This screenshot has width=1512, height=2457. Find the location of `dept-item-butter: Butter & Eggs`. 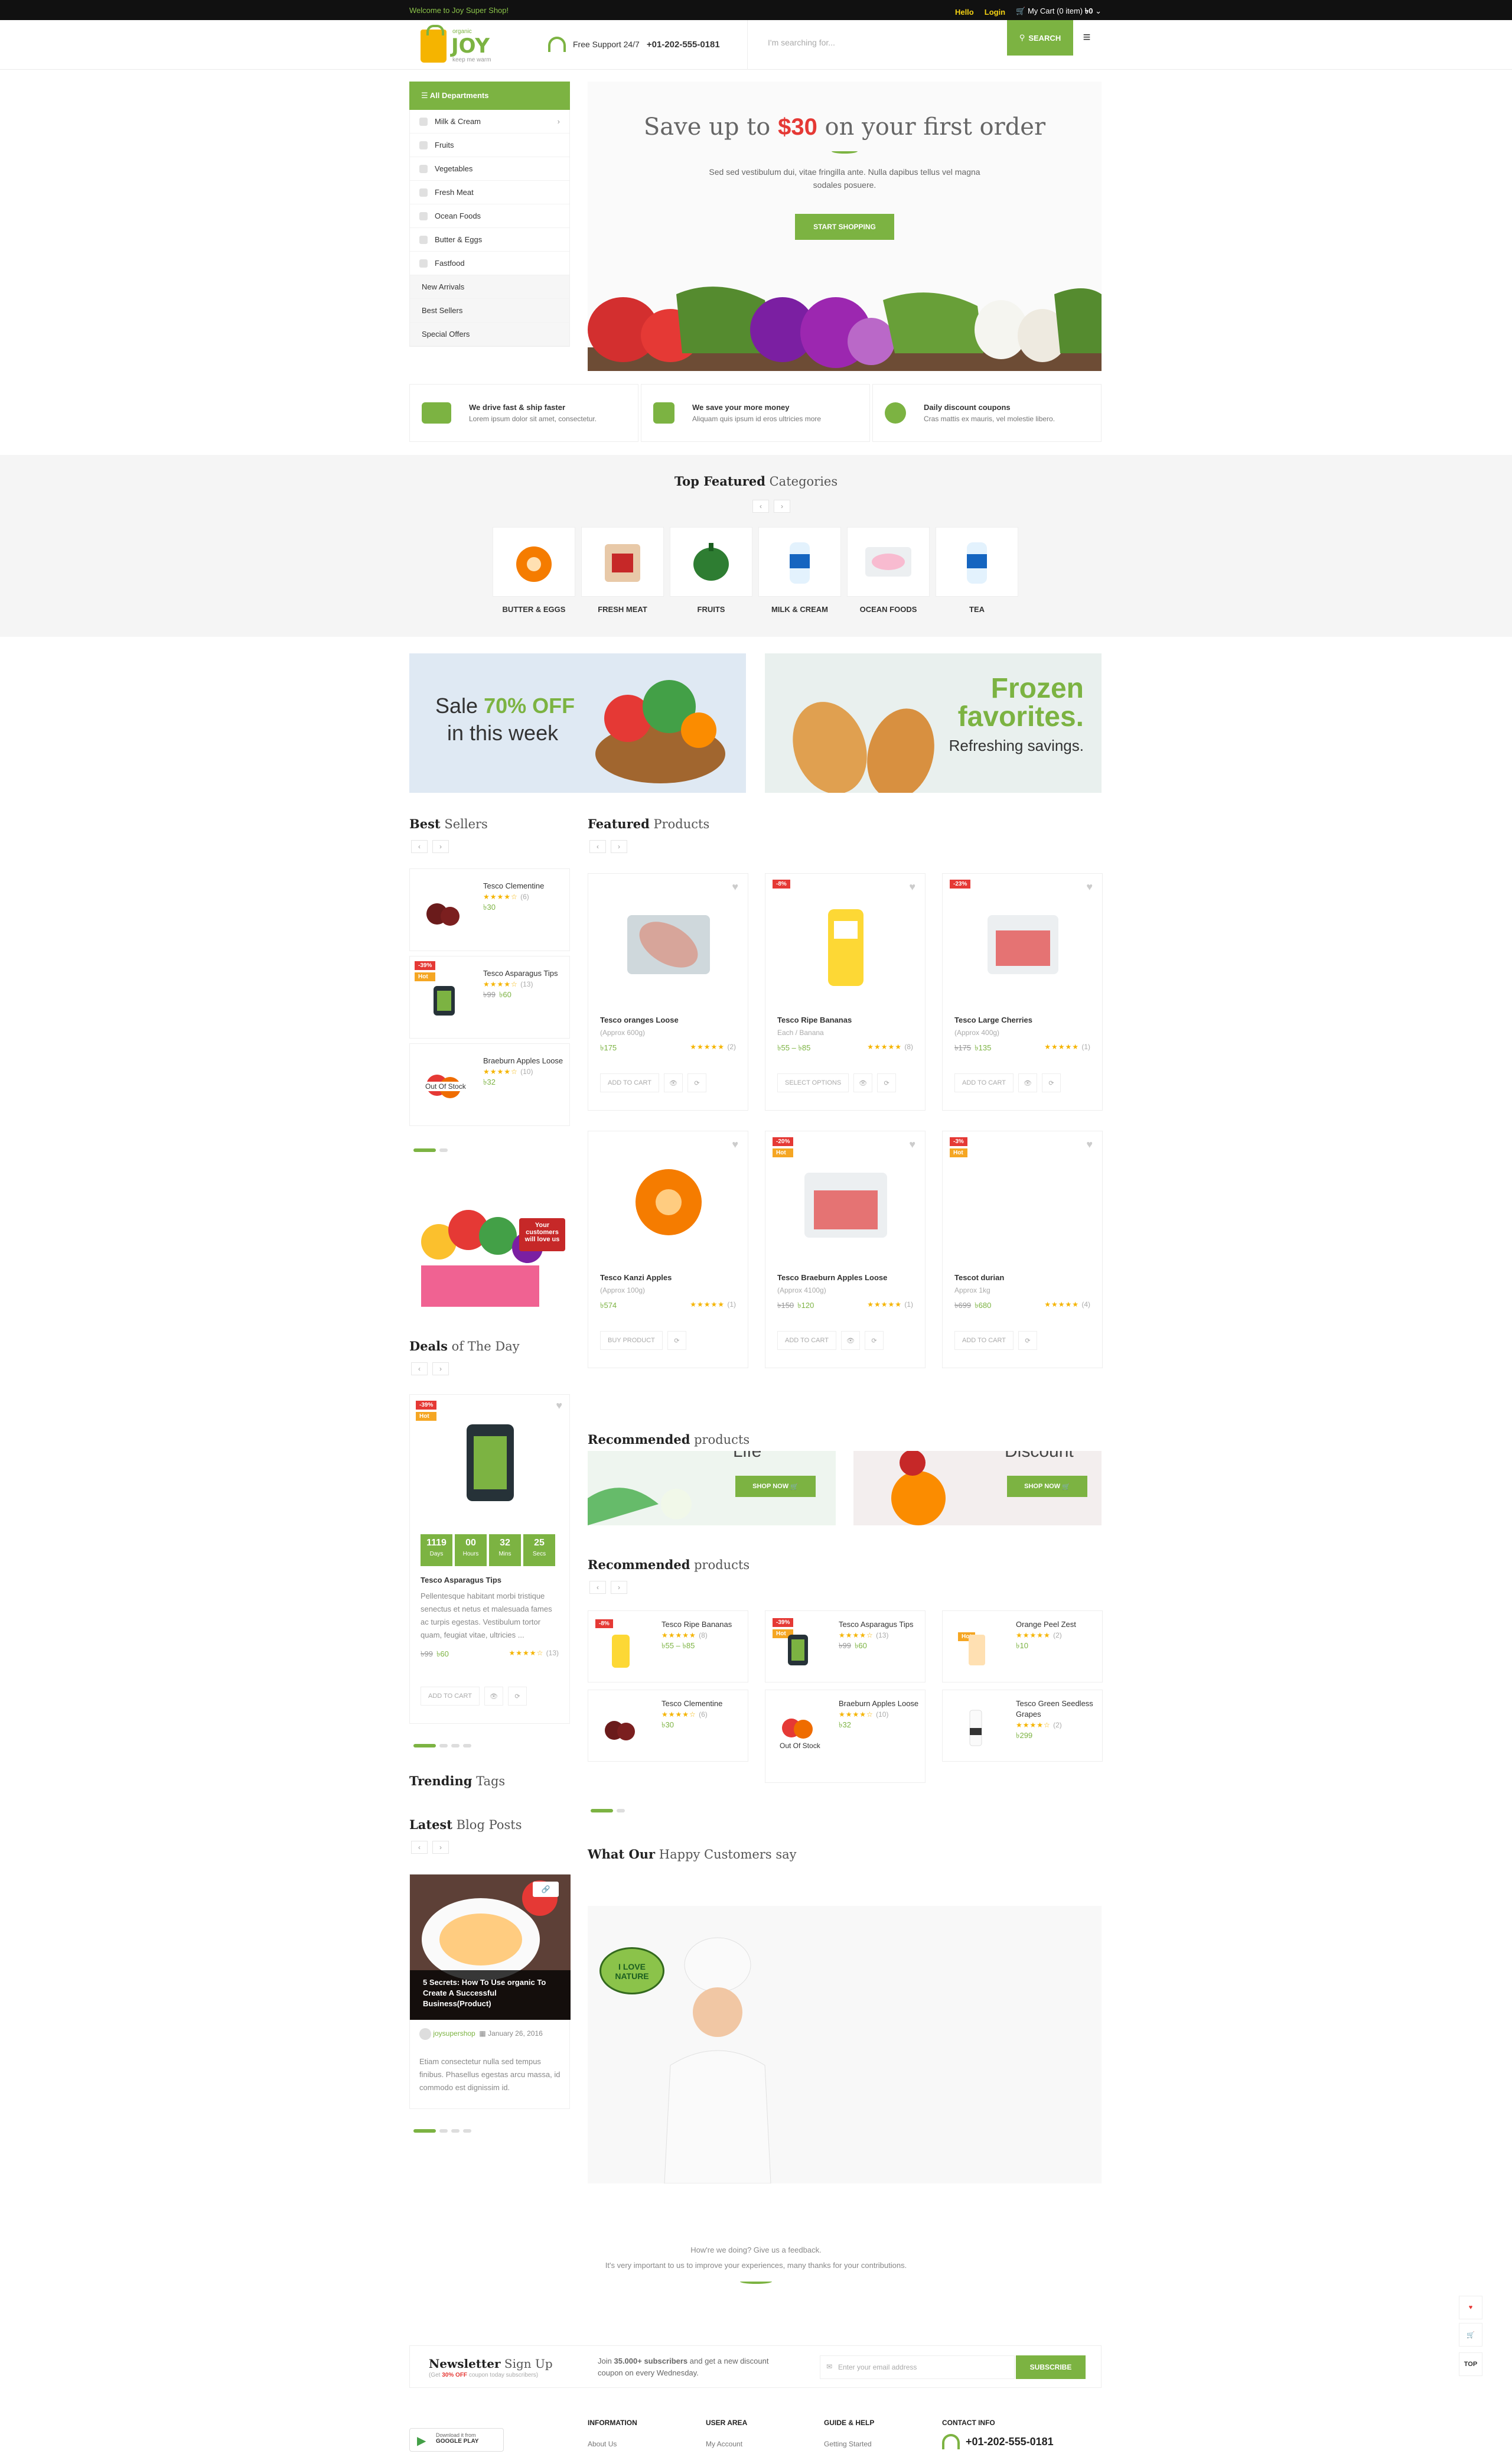

dept-item-butter: Butter & Eggs is located at coordinates (489, 240).